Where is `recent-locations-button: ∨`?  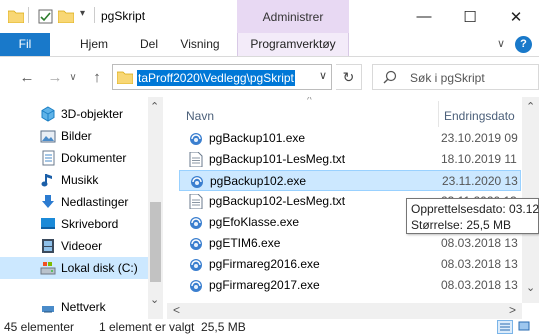
recent-locations-button: ∨ is located at coordinates (73, 77).